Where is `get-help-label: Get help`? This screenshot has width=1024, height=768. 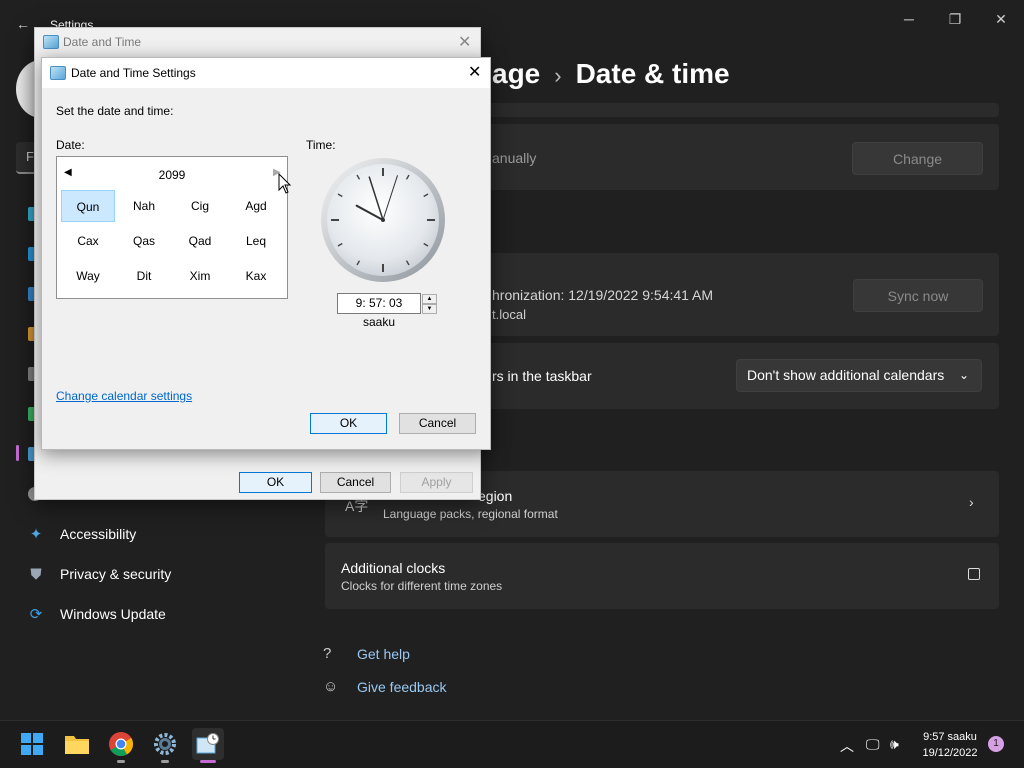 get-help-label: Get help is located at coordinates (383, 653).